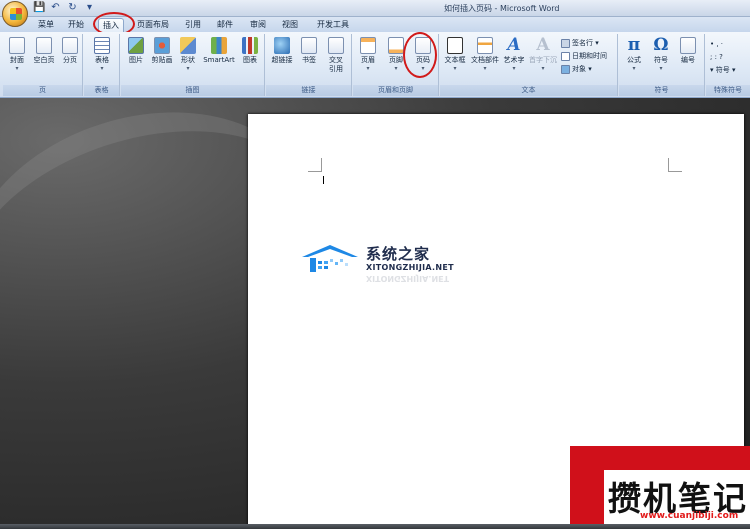 The width and height of the screenshot is (750, 529). I want to click on page-break-button: 分页, so click(70, 51).